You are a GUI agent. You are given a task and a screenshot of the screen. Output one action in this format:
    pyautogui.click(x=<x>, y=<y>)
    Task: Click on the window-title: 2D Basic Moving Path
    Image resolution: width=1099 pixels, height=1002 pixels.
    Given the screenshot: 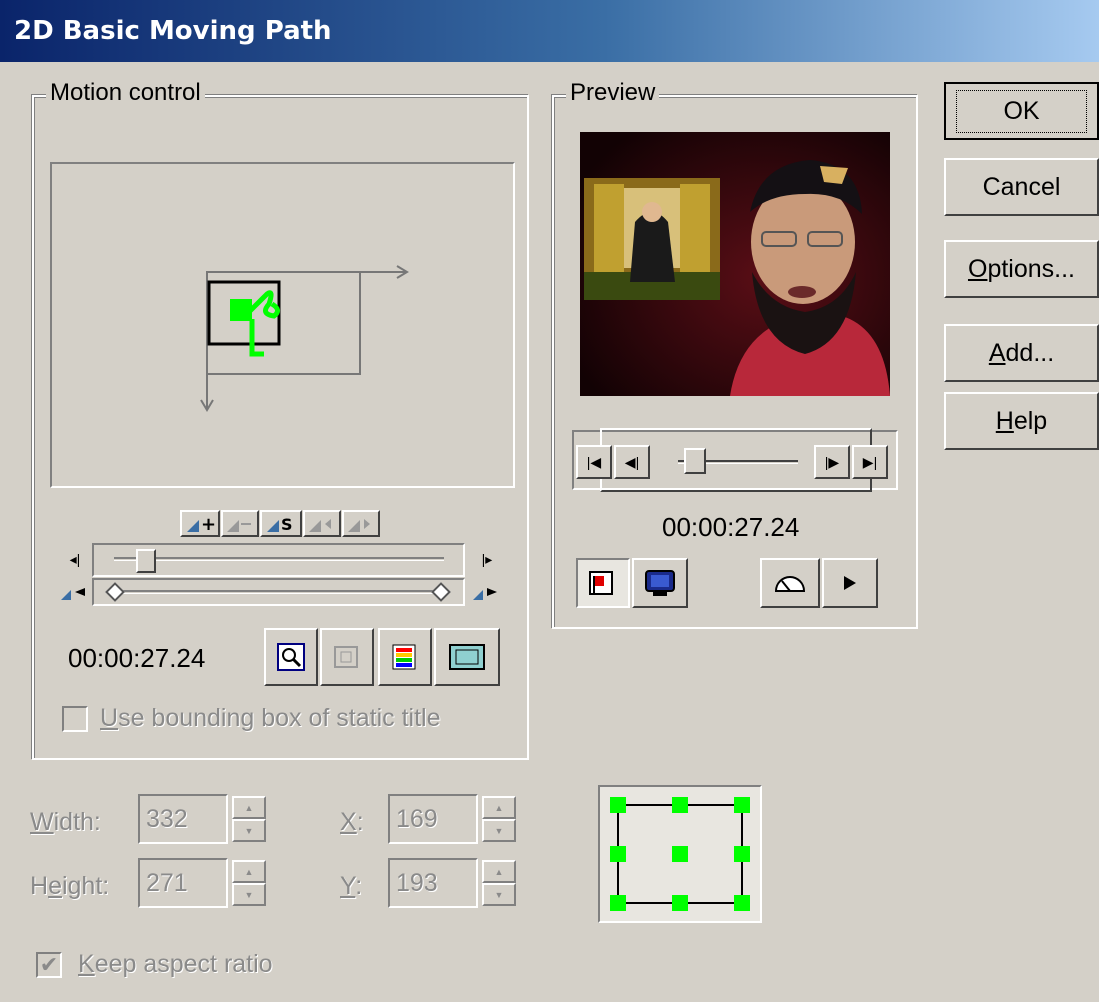 What is the action you would take?
    pyautogui.click(x=173, y=31)
    